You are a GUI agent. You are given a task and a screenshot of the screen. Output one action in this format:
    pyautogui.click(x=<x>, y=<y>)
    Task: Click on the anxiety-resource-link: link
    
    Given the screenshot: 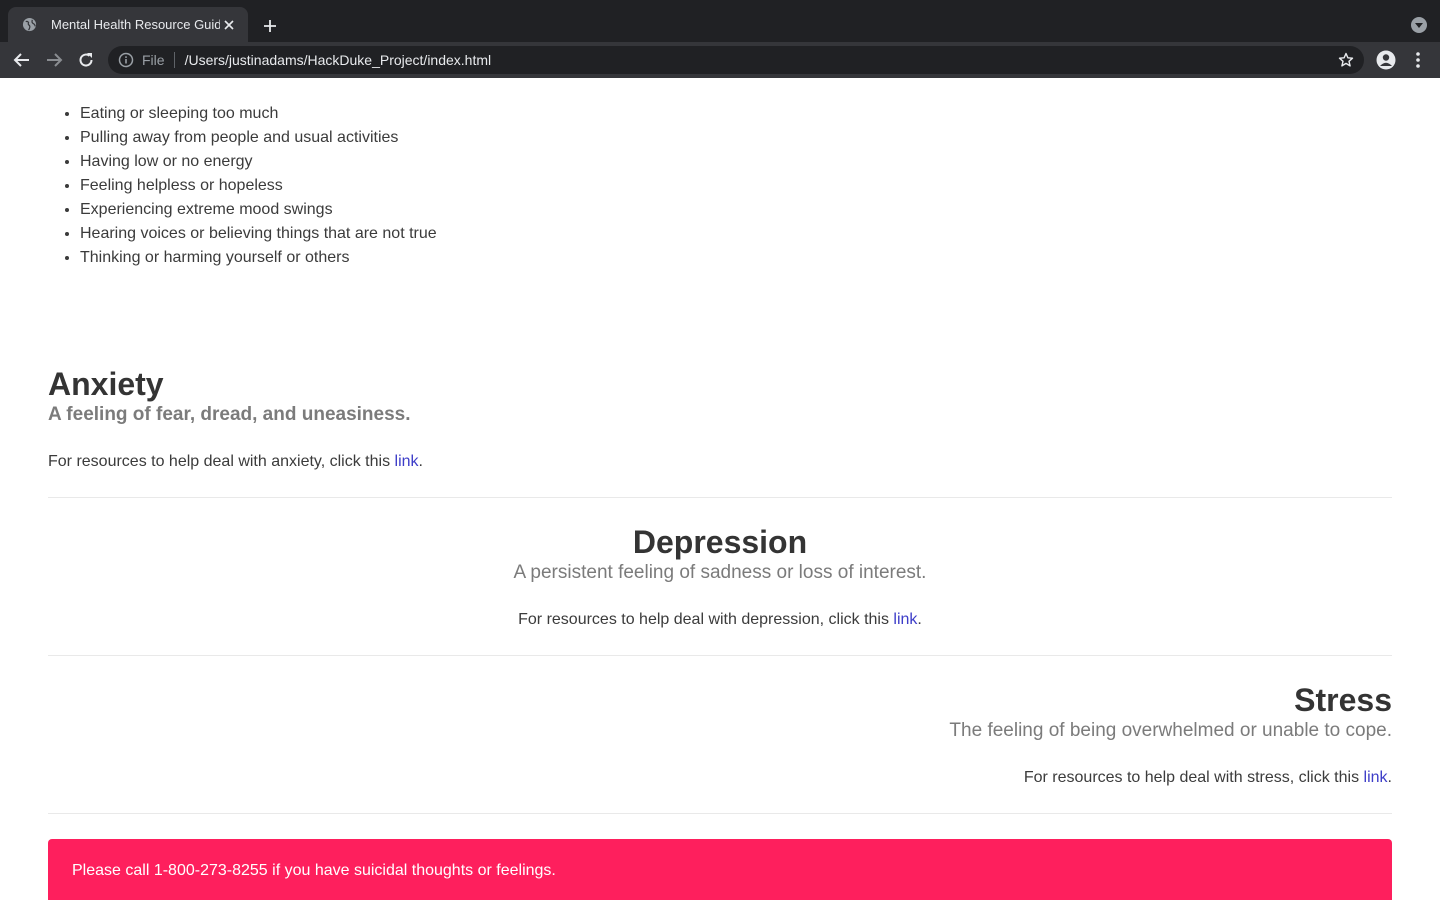 What is the action you would take?
    pyautogui.click(x=407, y=461)
    